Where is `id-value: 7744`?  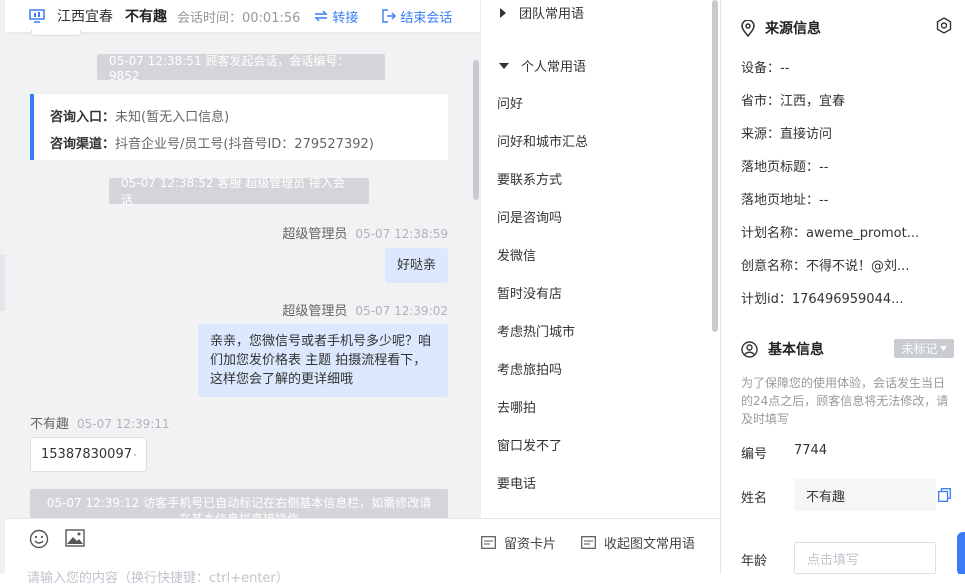 id-value: 7744 is located at coordinates (811, 450).